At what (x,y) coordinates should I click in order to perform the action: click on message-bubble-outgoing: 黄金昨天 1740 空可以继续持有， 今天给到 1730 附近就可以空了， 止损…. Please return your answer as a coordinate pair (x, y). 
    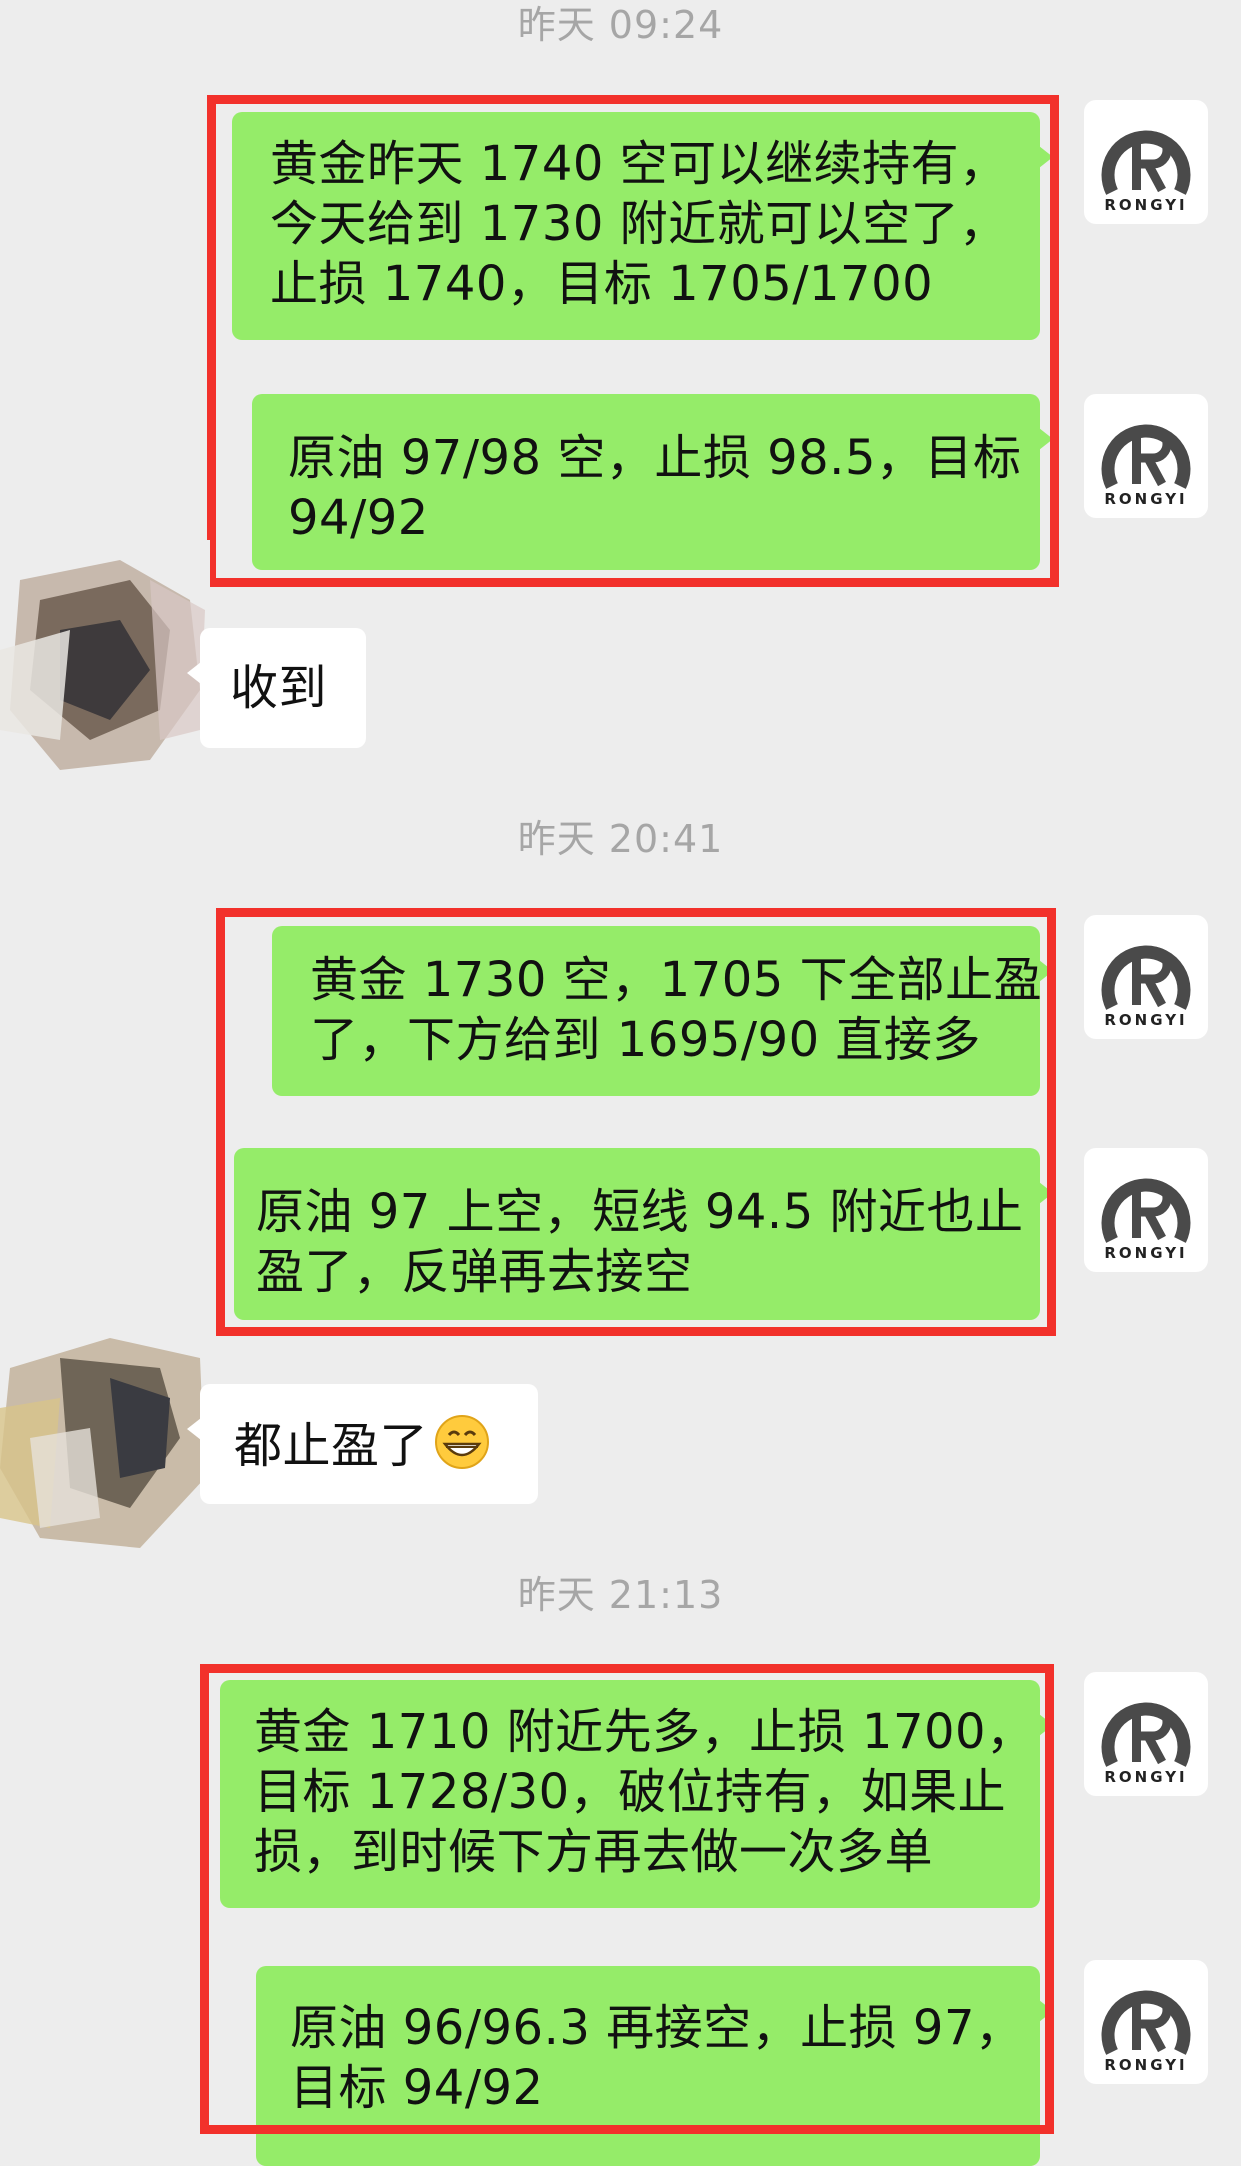
    Looking at the image, I should click on (642, 226).